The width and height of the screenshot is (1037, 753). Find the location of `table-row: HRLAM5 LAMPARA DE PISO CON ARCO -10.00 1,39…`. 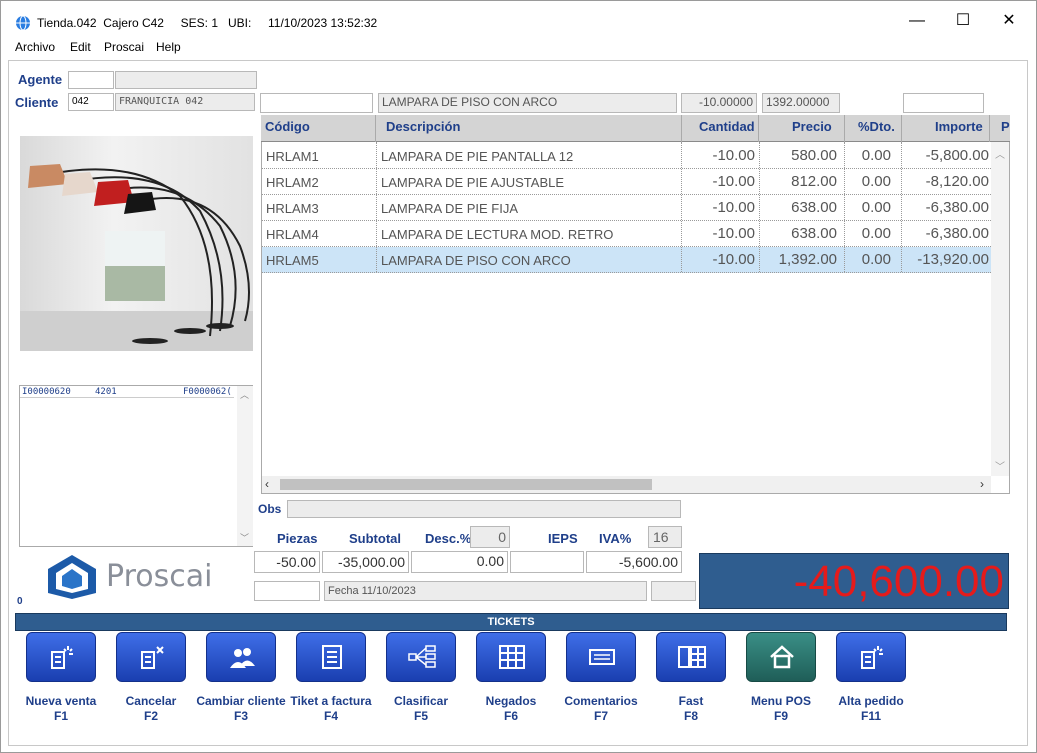

table-row: HRLAM5 LAMPARA DE PISO CON ARCO -10.00 1,39… is located at coordinates (626, 260).